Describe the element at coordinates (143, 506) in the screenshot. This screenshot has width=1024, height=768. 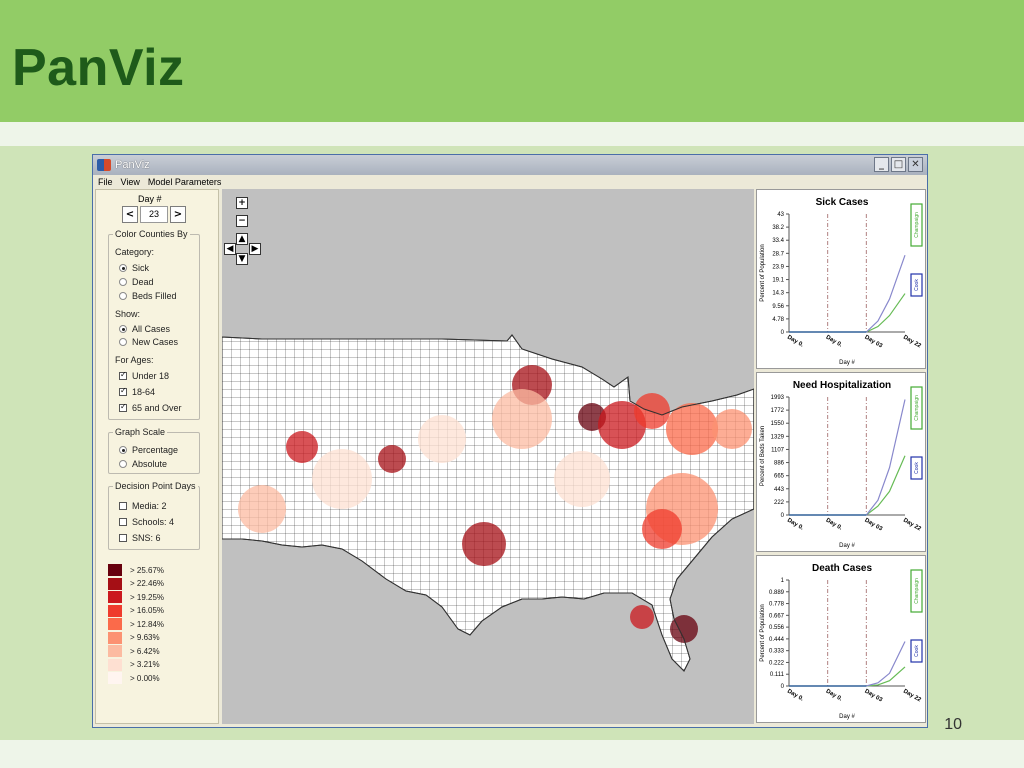
I see `checkbox-media: Media: 2` at that location.